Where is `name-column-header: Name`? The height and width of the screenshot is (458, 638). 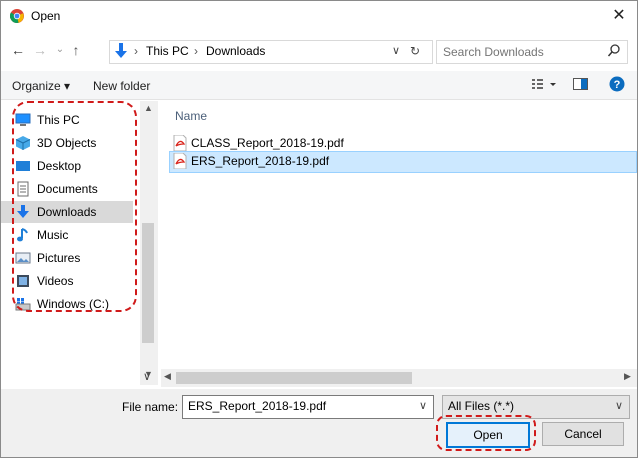
name-column-header: Name is located at coordinates (191, 116).